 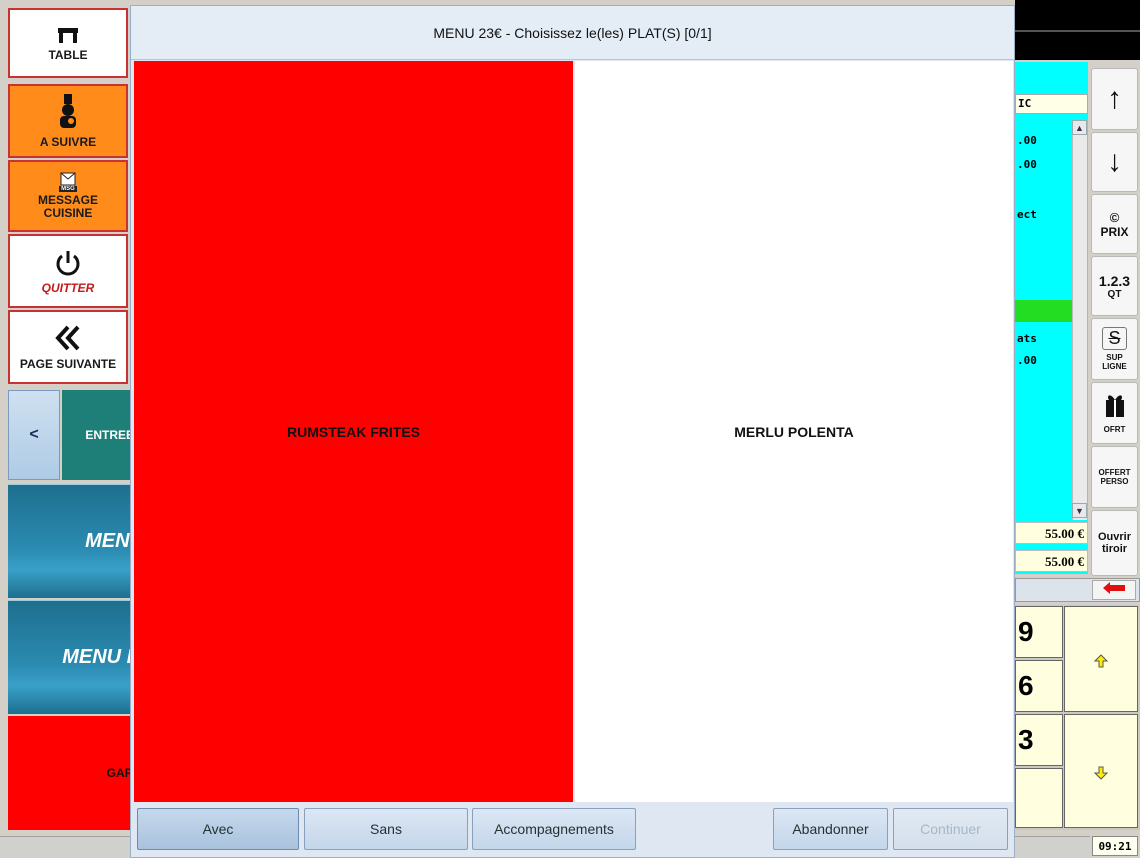 I want to click on backspace-button, so click(x=1114, y=590).